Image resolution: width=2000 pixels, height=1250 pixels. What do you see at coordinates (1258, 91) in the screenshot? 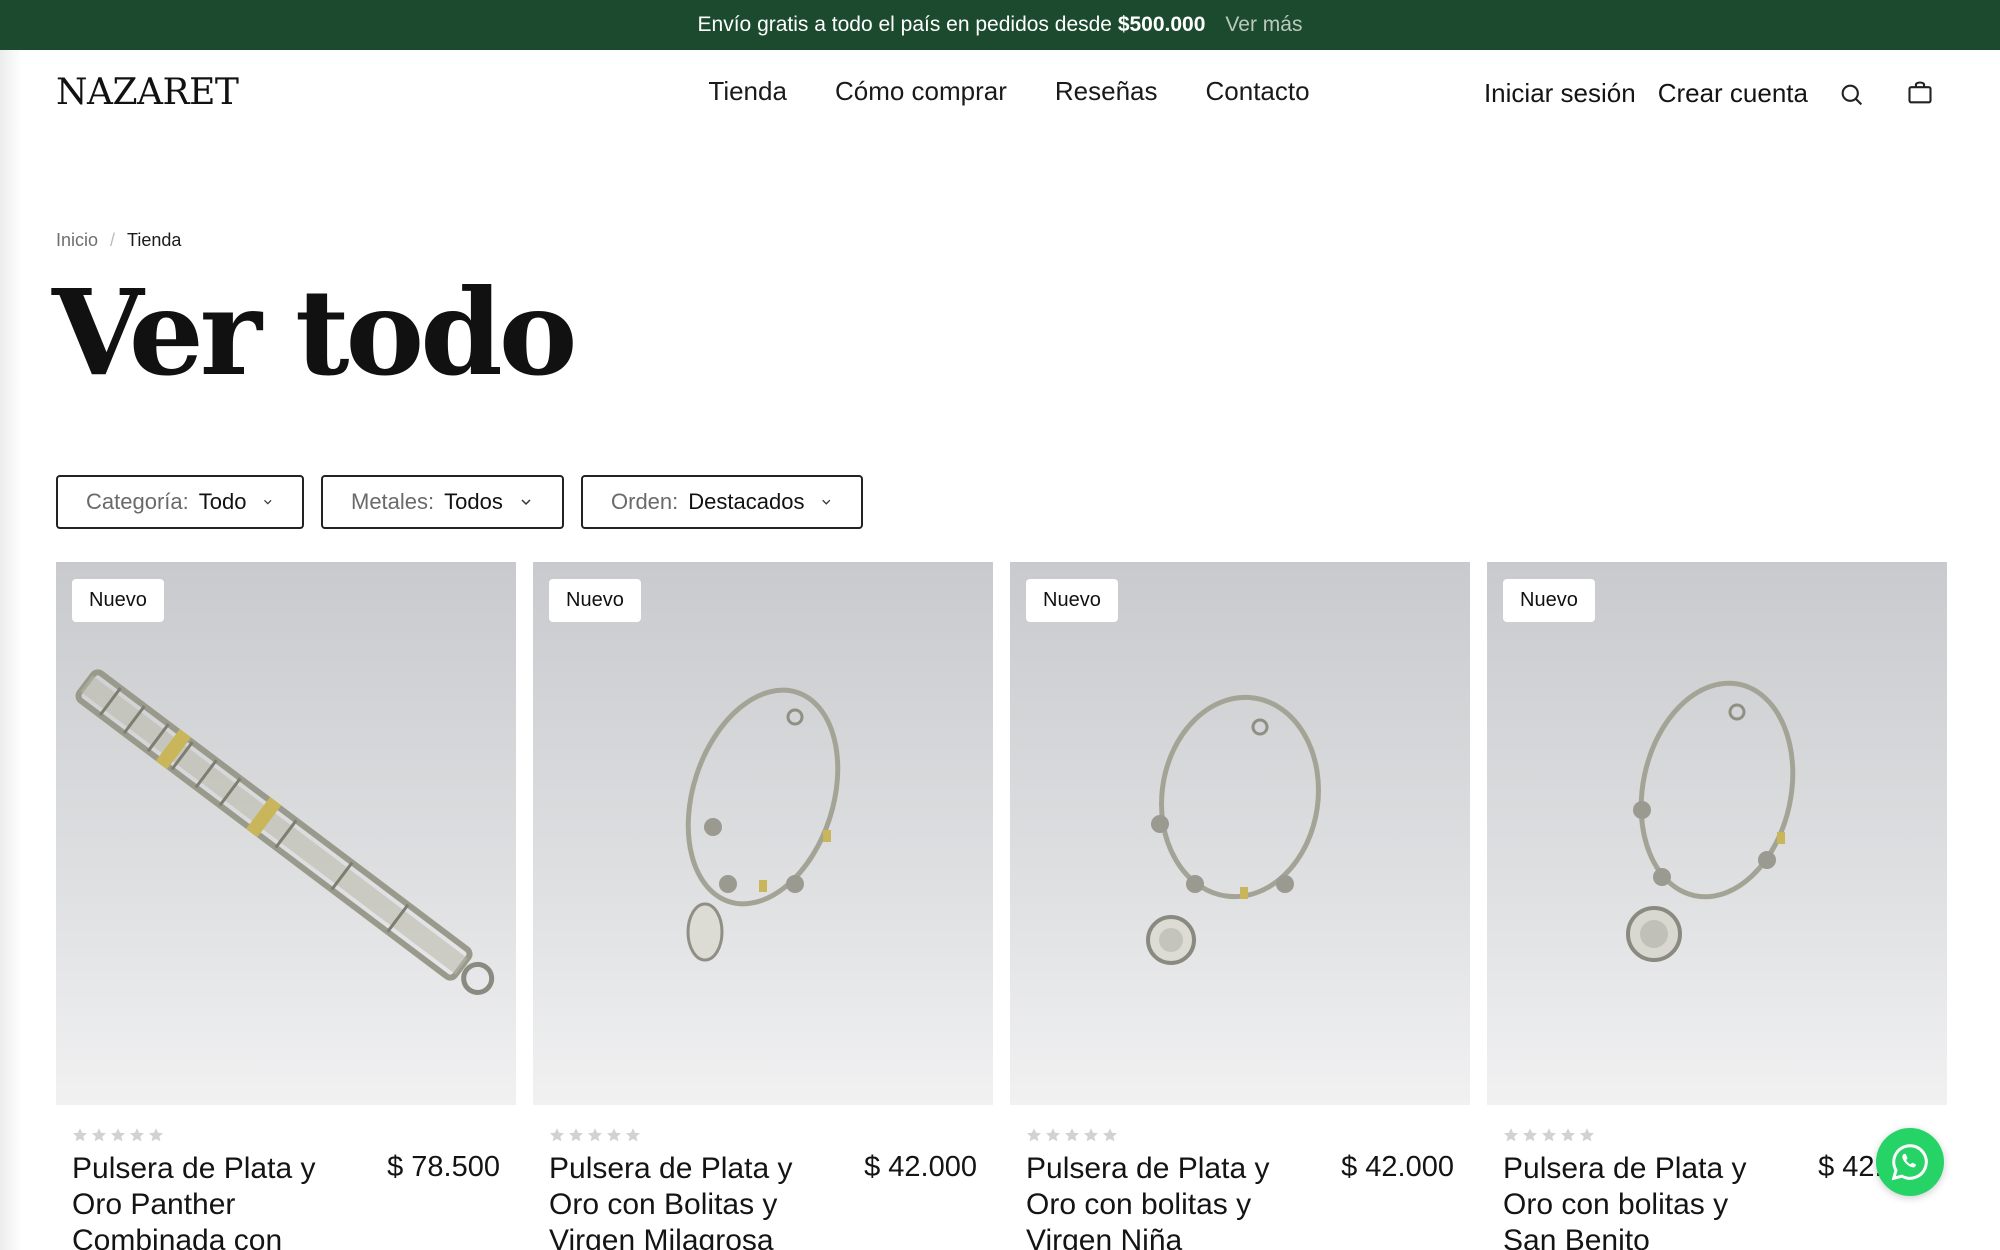
I see `nav-item-contacto: Contacto` at bounding box center [1258, 91].